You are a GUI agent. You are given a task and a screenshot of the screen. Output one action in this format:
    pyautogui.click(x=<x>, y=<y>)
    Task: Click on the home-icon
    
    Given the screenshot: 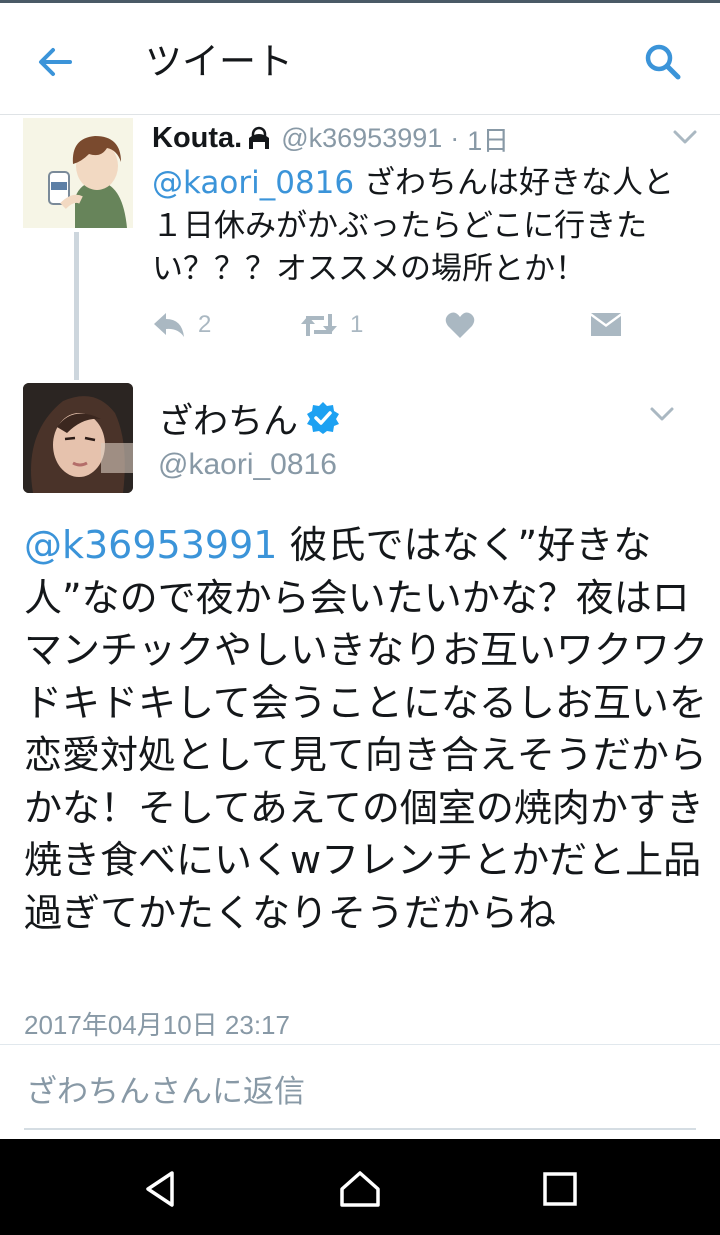 What is the action you would take?
    pyautogui.click(x=360, y=1189)
    